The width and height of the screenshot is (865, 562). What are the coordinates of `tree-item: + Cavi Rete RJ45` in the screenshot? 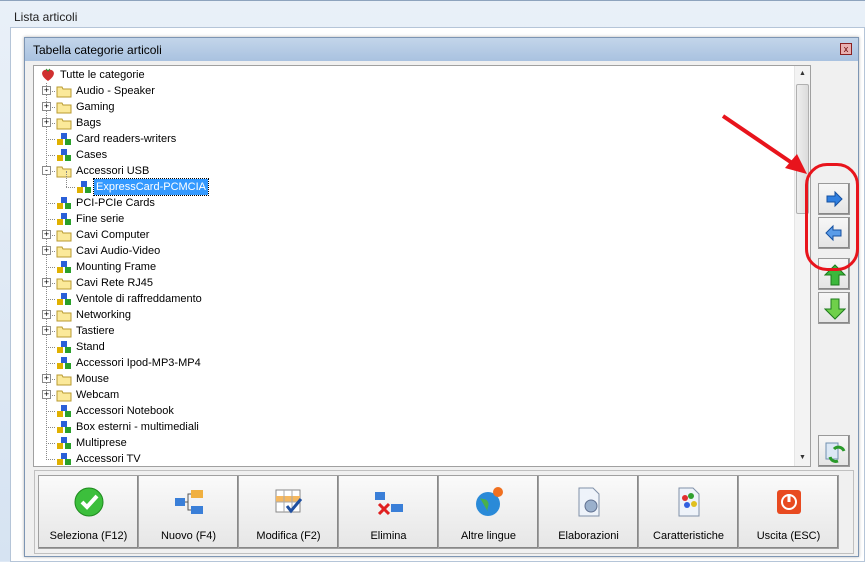 It's located at (414, 283).